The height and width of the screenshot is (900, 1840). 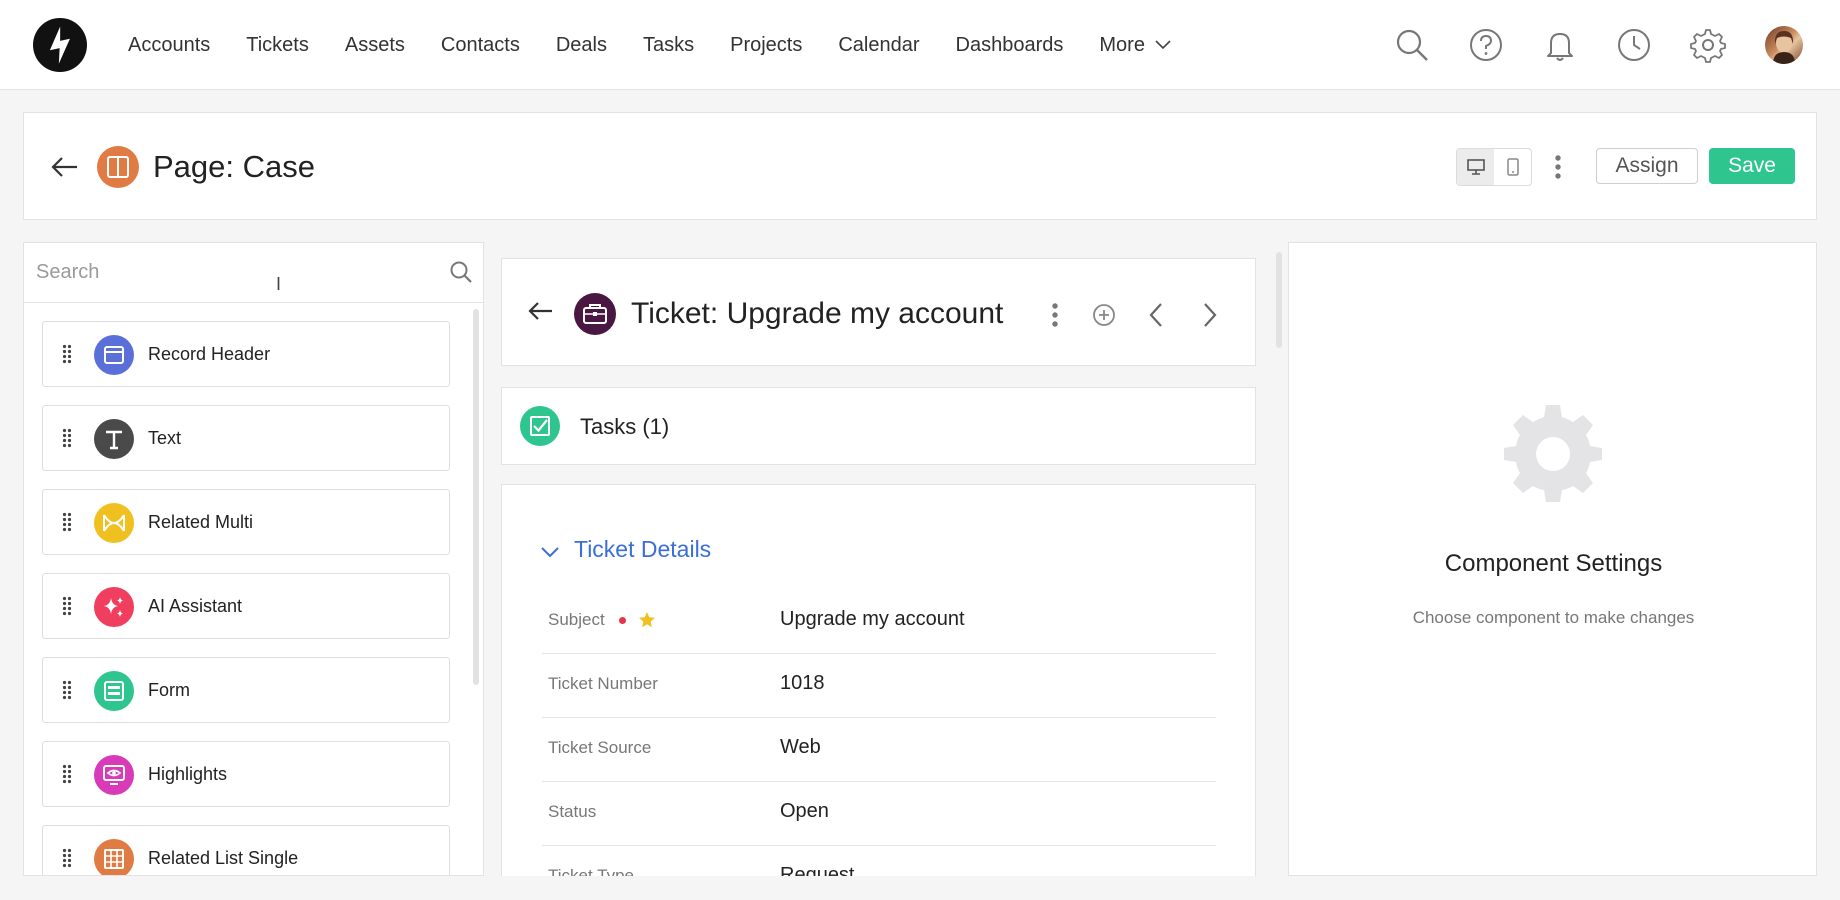 I want to click on task-checkbox-icon, so click(x=540, y=426).